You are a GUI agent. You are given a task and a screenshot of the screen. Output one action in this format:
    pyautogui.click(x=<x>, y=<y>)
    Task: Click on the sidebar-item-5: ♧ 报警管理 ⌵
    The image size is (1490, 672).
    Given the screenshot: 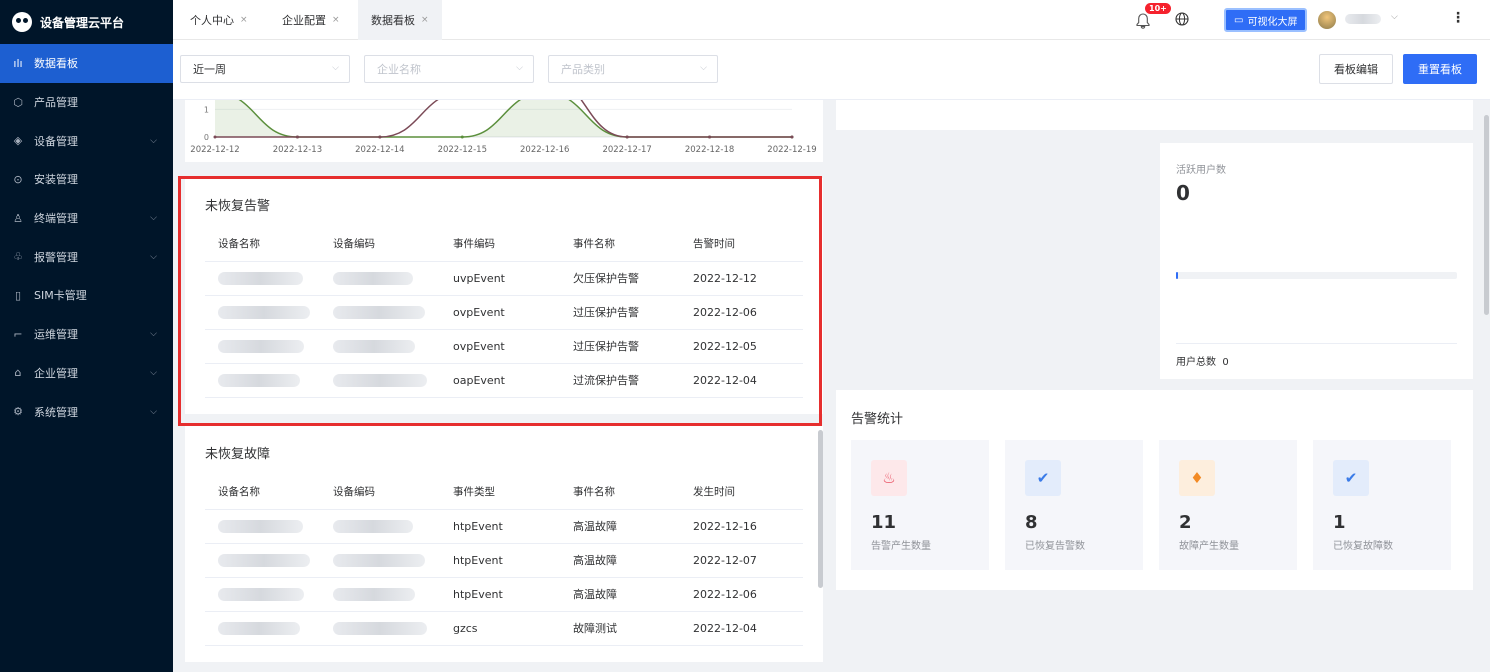 What is the action you would take?
    pyautogui.click(x=86, y=256)
    